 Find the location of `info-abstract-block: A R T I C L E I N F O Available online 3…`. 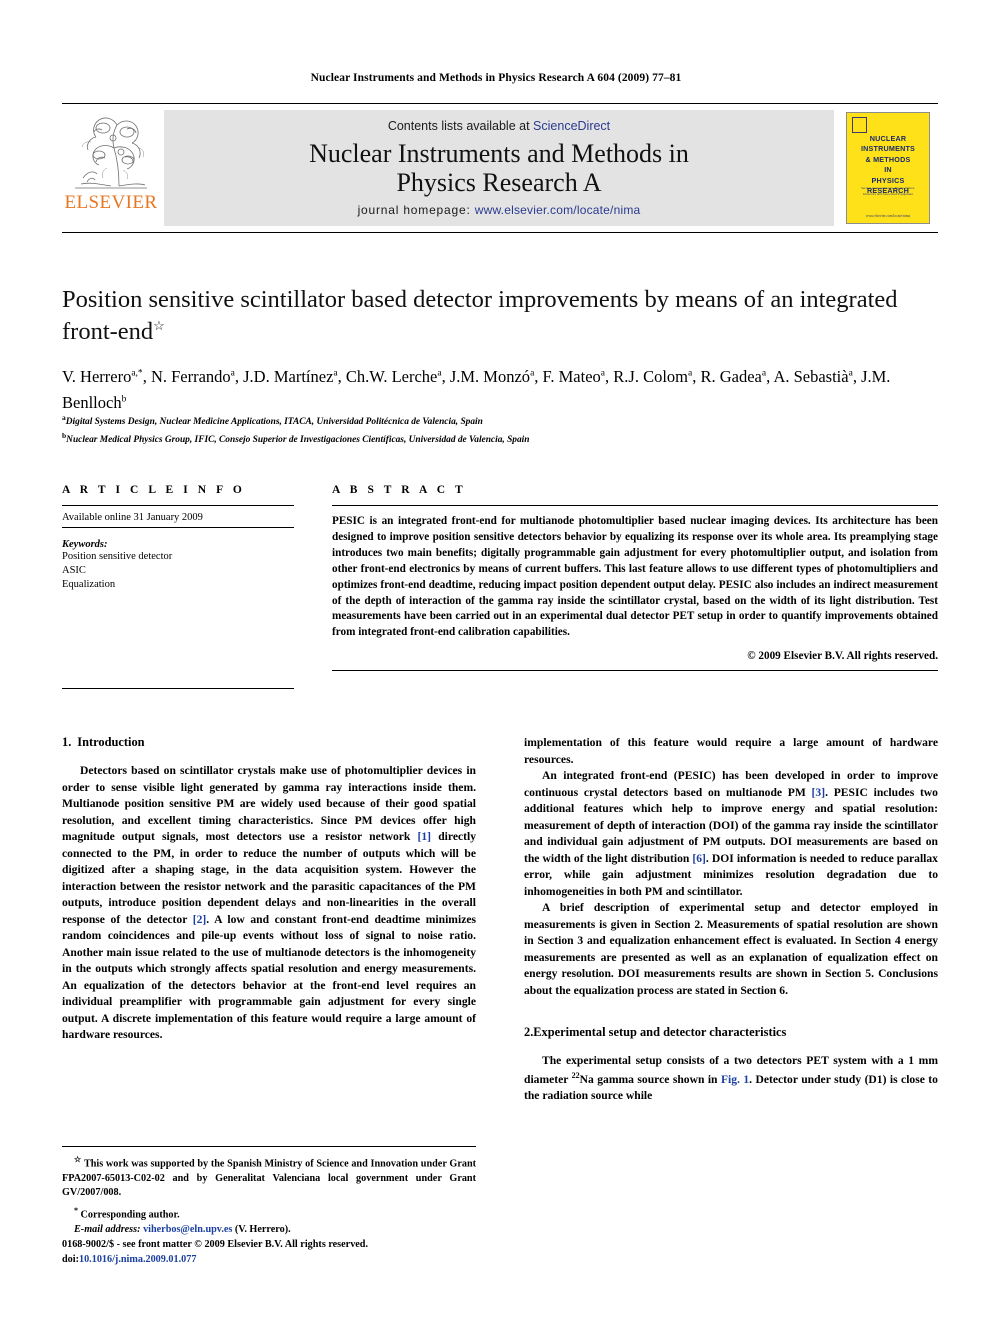

info-abstract-block: A R T I C L E I N F O Available online 3… is located at coordinates (500, 586).